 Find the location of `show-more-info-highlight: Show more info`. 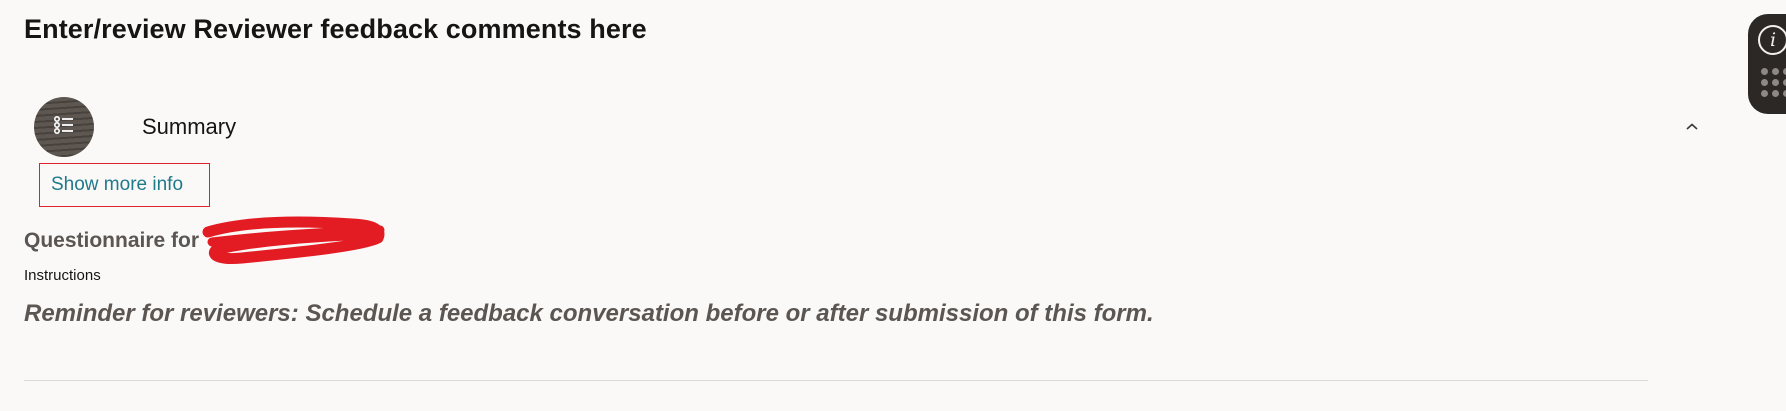

show-more-info-highlight: Show more info is located at coordinates (124, 185).